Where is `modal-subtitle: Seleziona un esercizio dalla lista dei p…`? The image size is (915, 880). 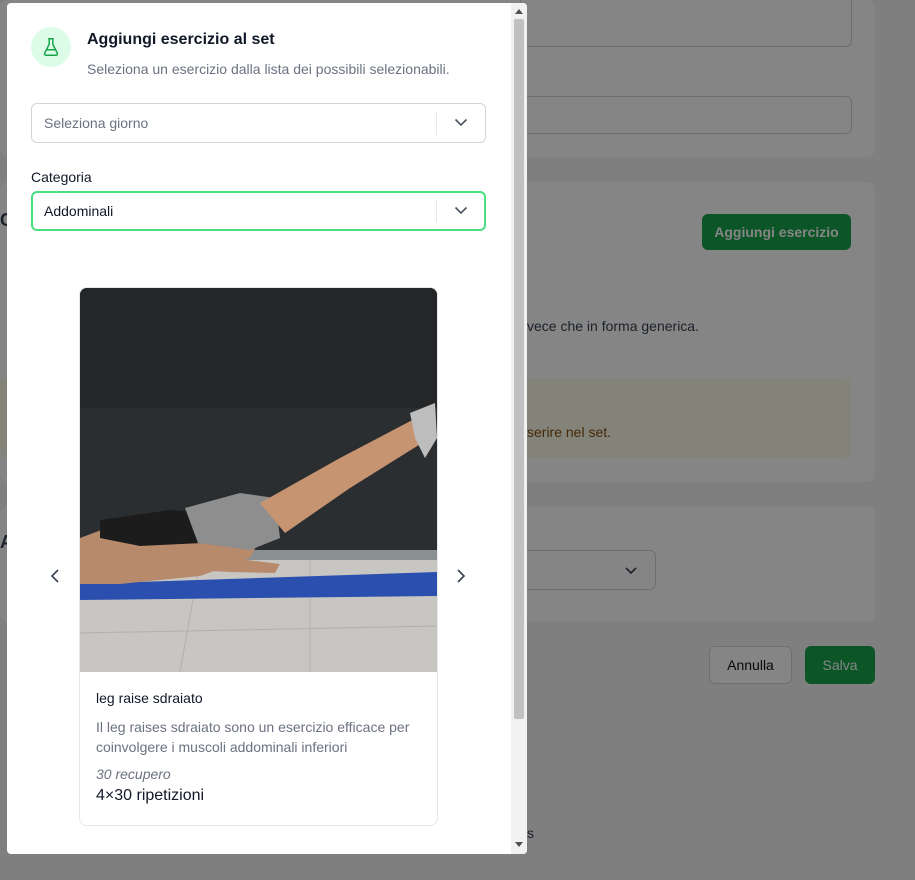 modal-subtitle: Seleziona un esercizio dalla lista dei p… is located at coordinates (268, 69).